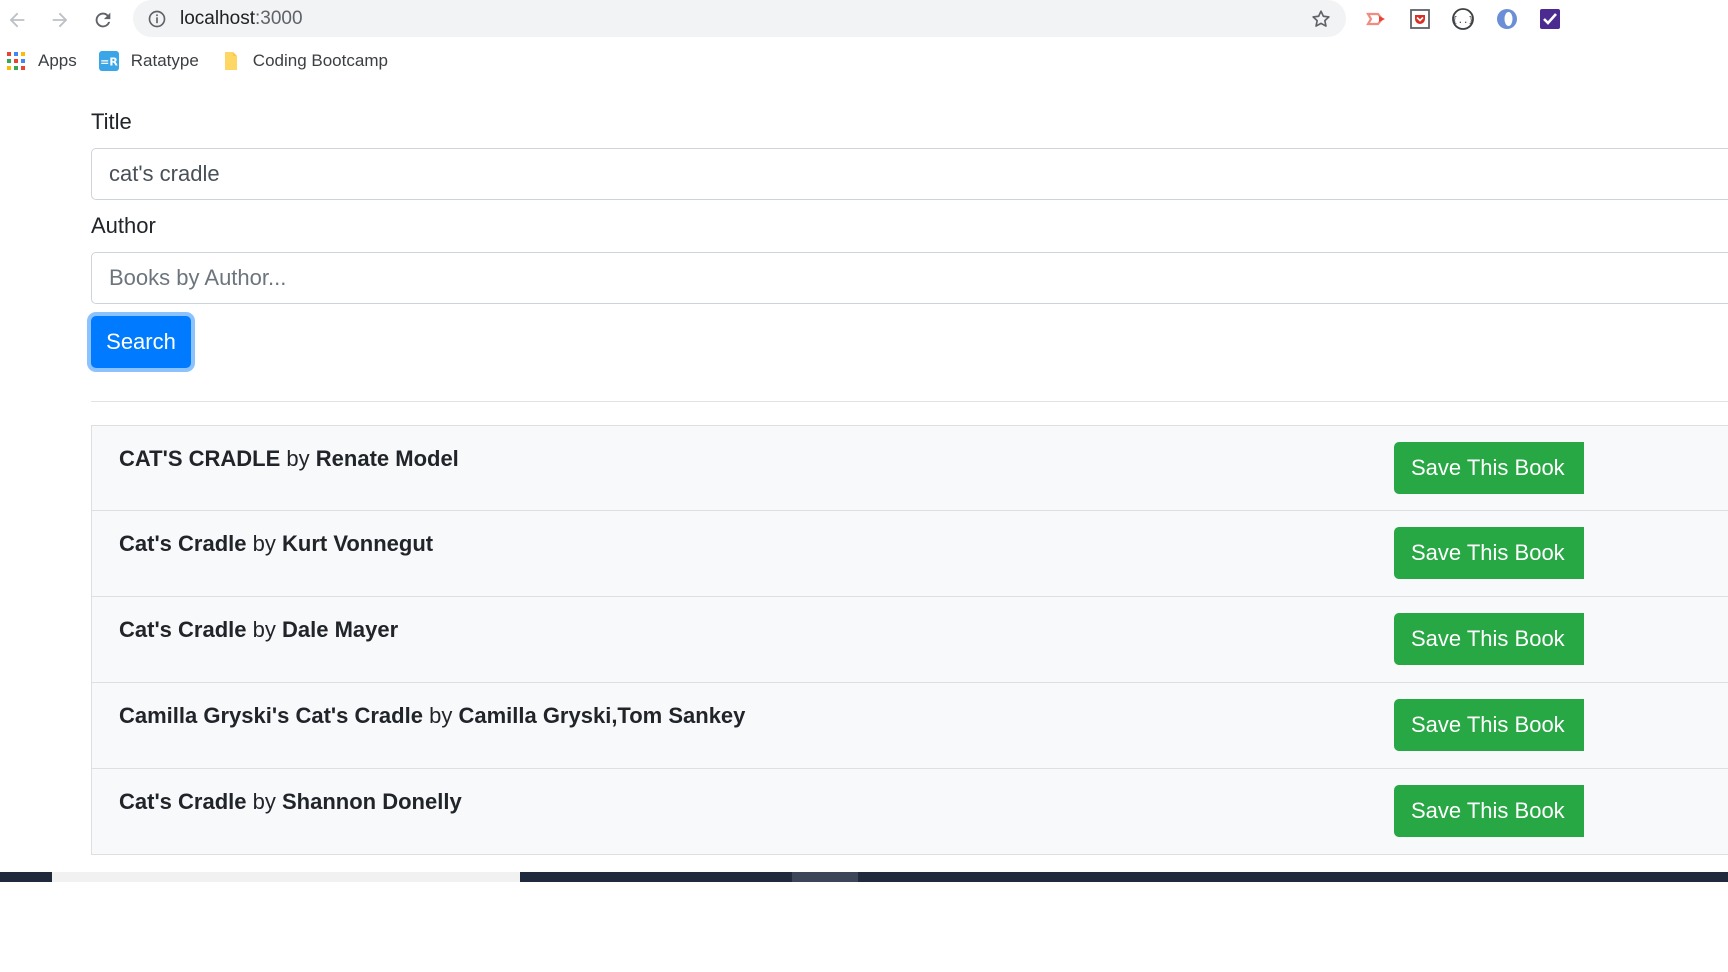 This screenshot has width=1728, height=972. I want to click on back-button, so click(17, 20).